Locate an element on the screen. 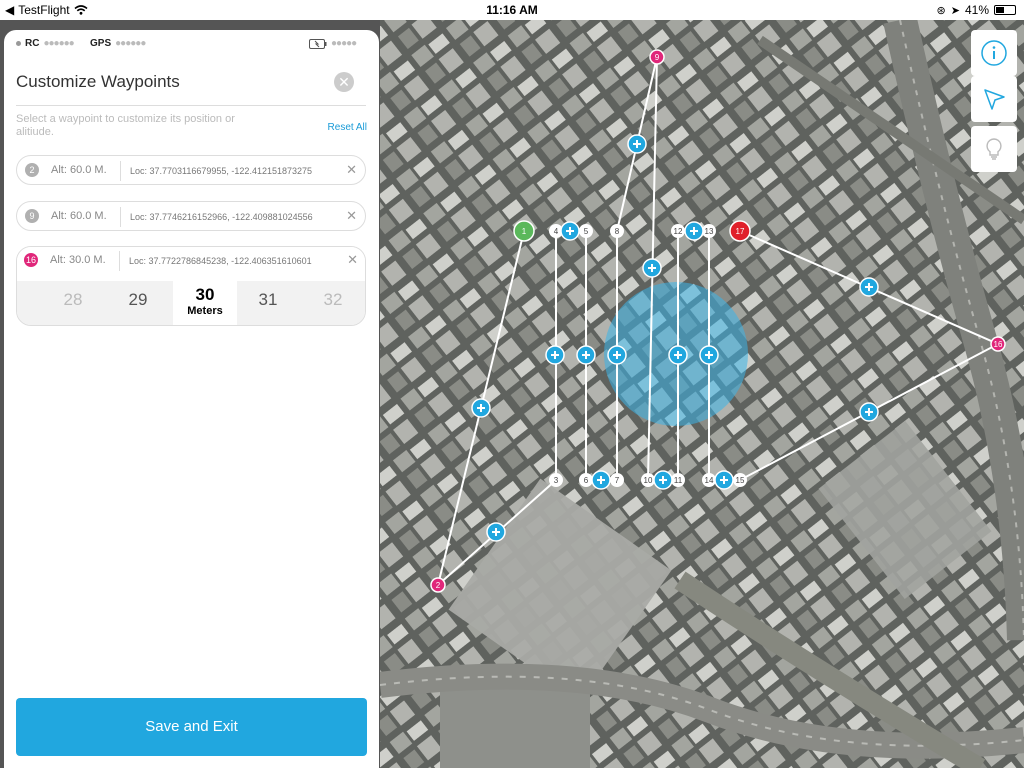 This screenshot has width=1024, height=768. gps-label: GPS is located at coordinates (101, 43).